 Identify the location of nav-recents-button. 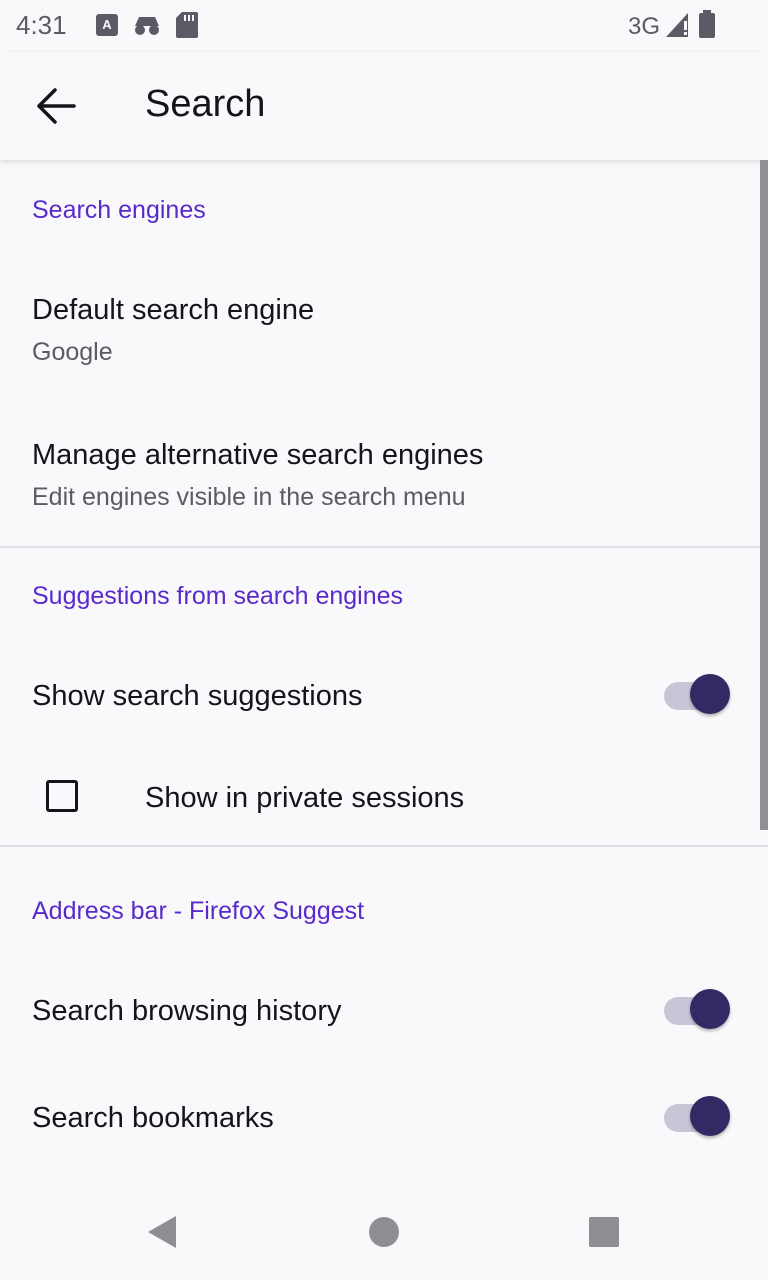
(604, 1232).